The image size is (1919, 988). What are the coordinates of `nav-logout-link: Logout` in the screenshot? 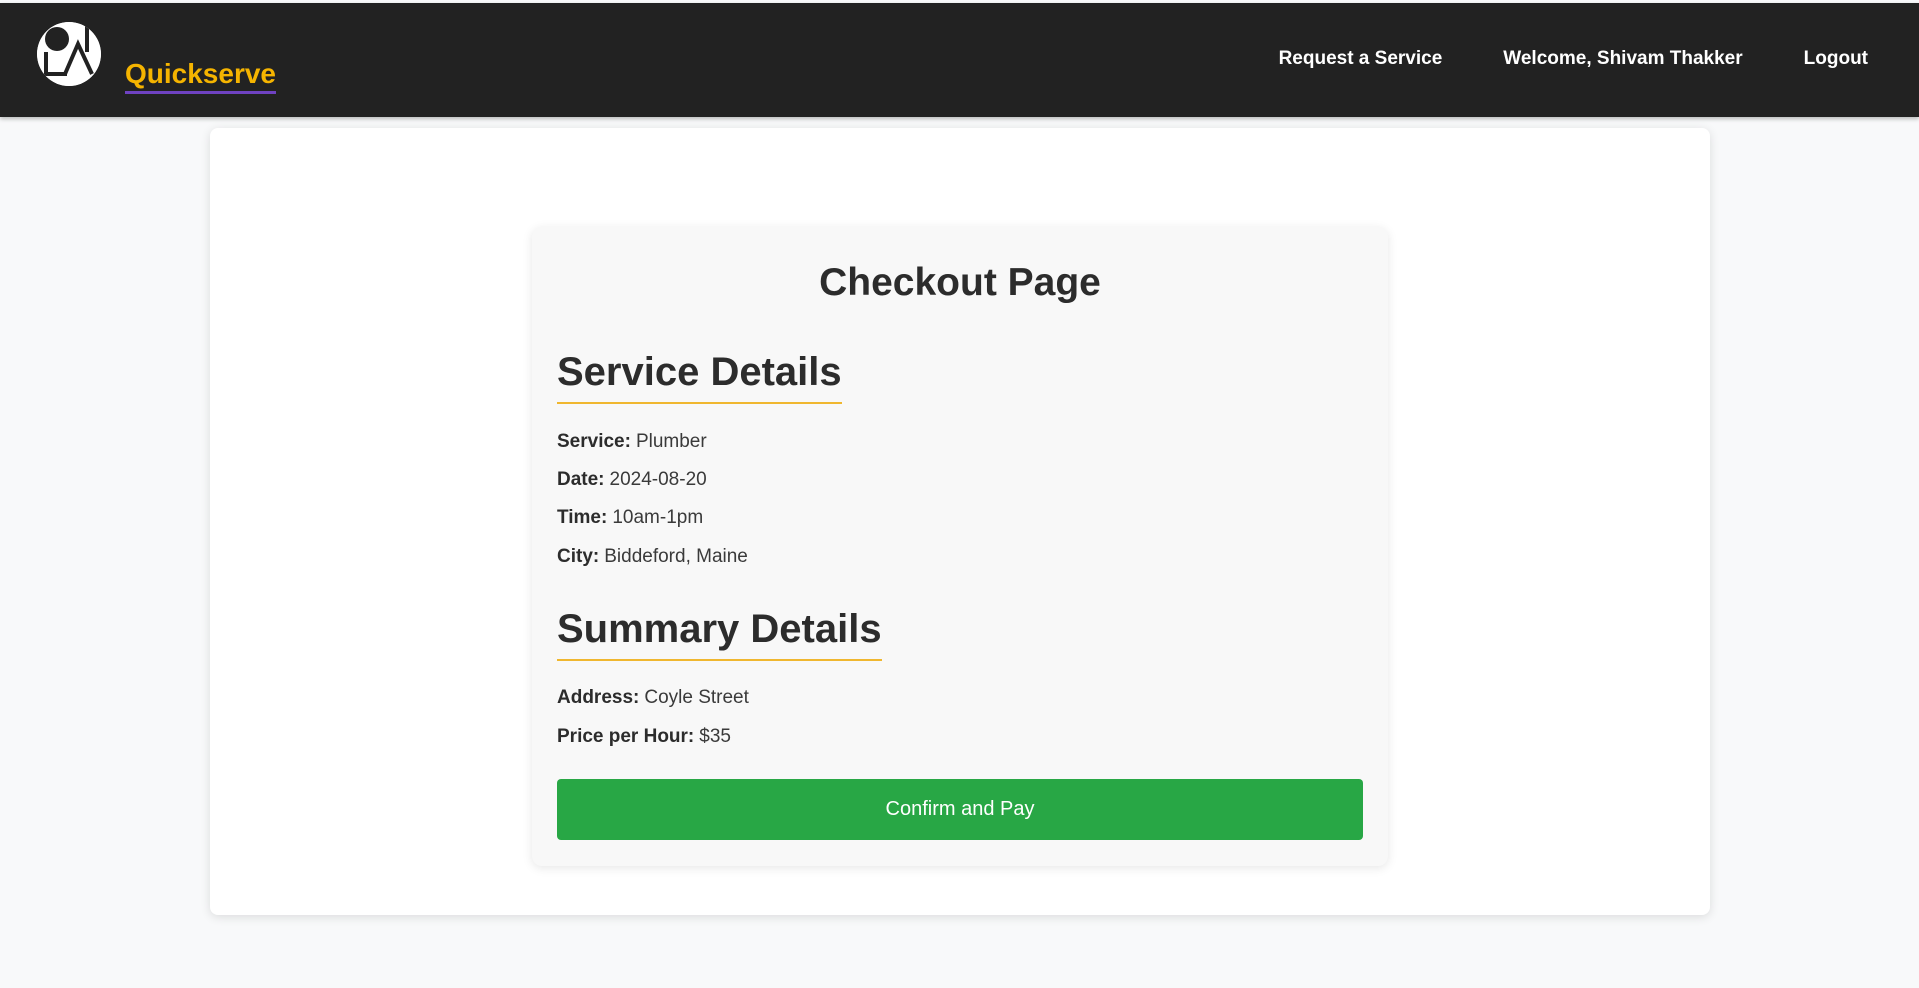 It's located at (1836, 59).